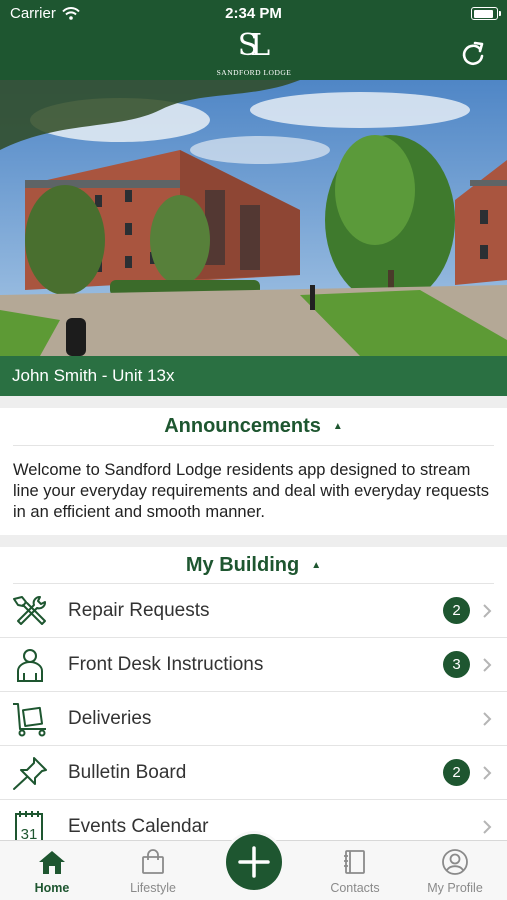 The image size is (507, 900). I want to click on list-item-bulletin-board: Bulletin Board 2, so click(253, 773).